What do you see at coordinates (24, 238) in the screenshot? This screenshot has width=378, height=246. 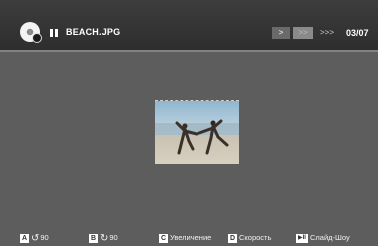 I see `key-a-label: A` at bounding box center [24, 238].